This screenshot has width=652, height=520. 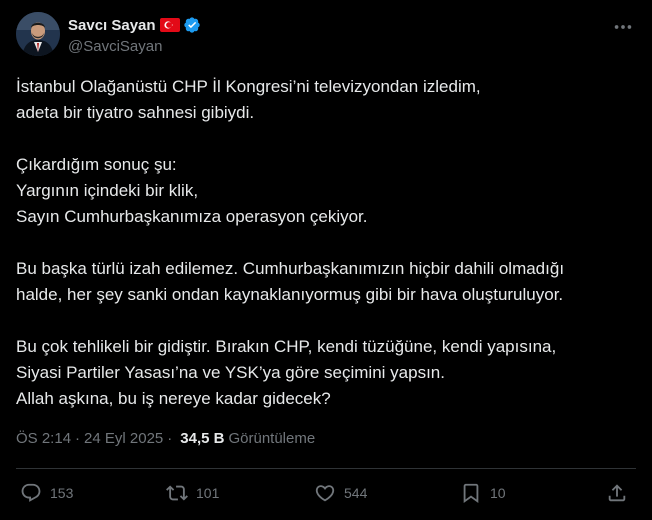 What do you see at coordinates (326, 468) in the screenshot?
I see `divider` at bounding box center [326, 468].